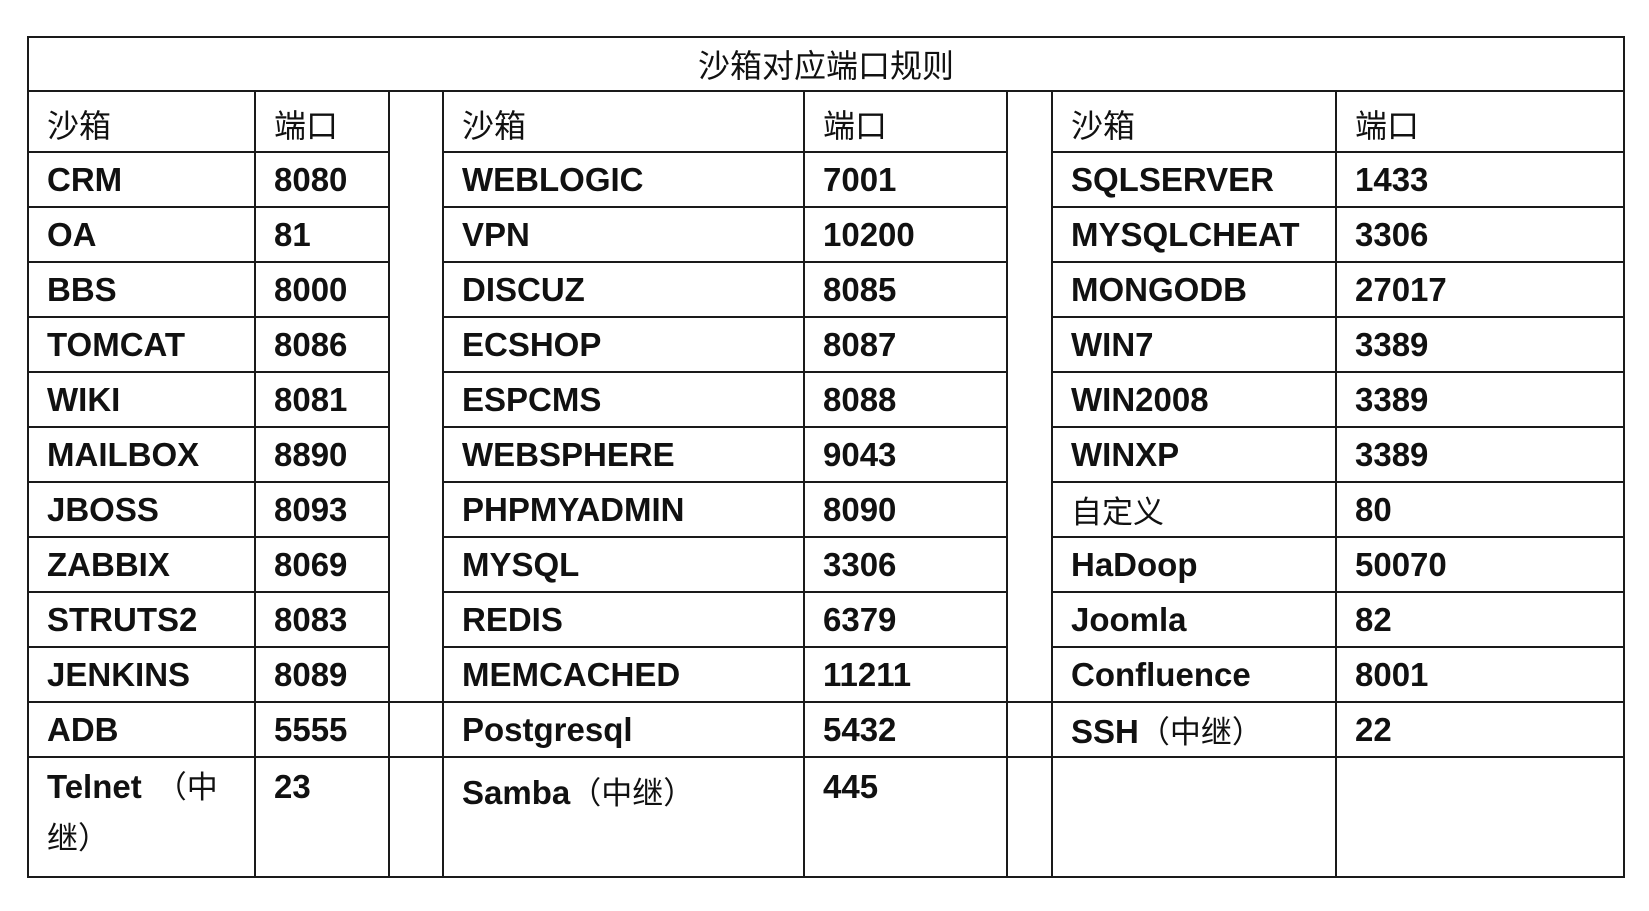  Describe the element at coordinates (141, 179) in the screenshot. I see `sandbox-name-cell: CRM` at that location.